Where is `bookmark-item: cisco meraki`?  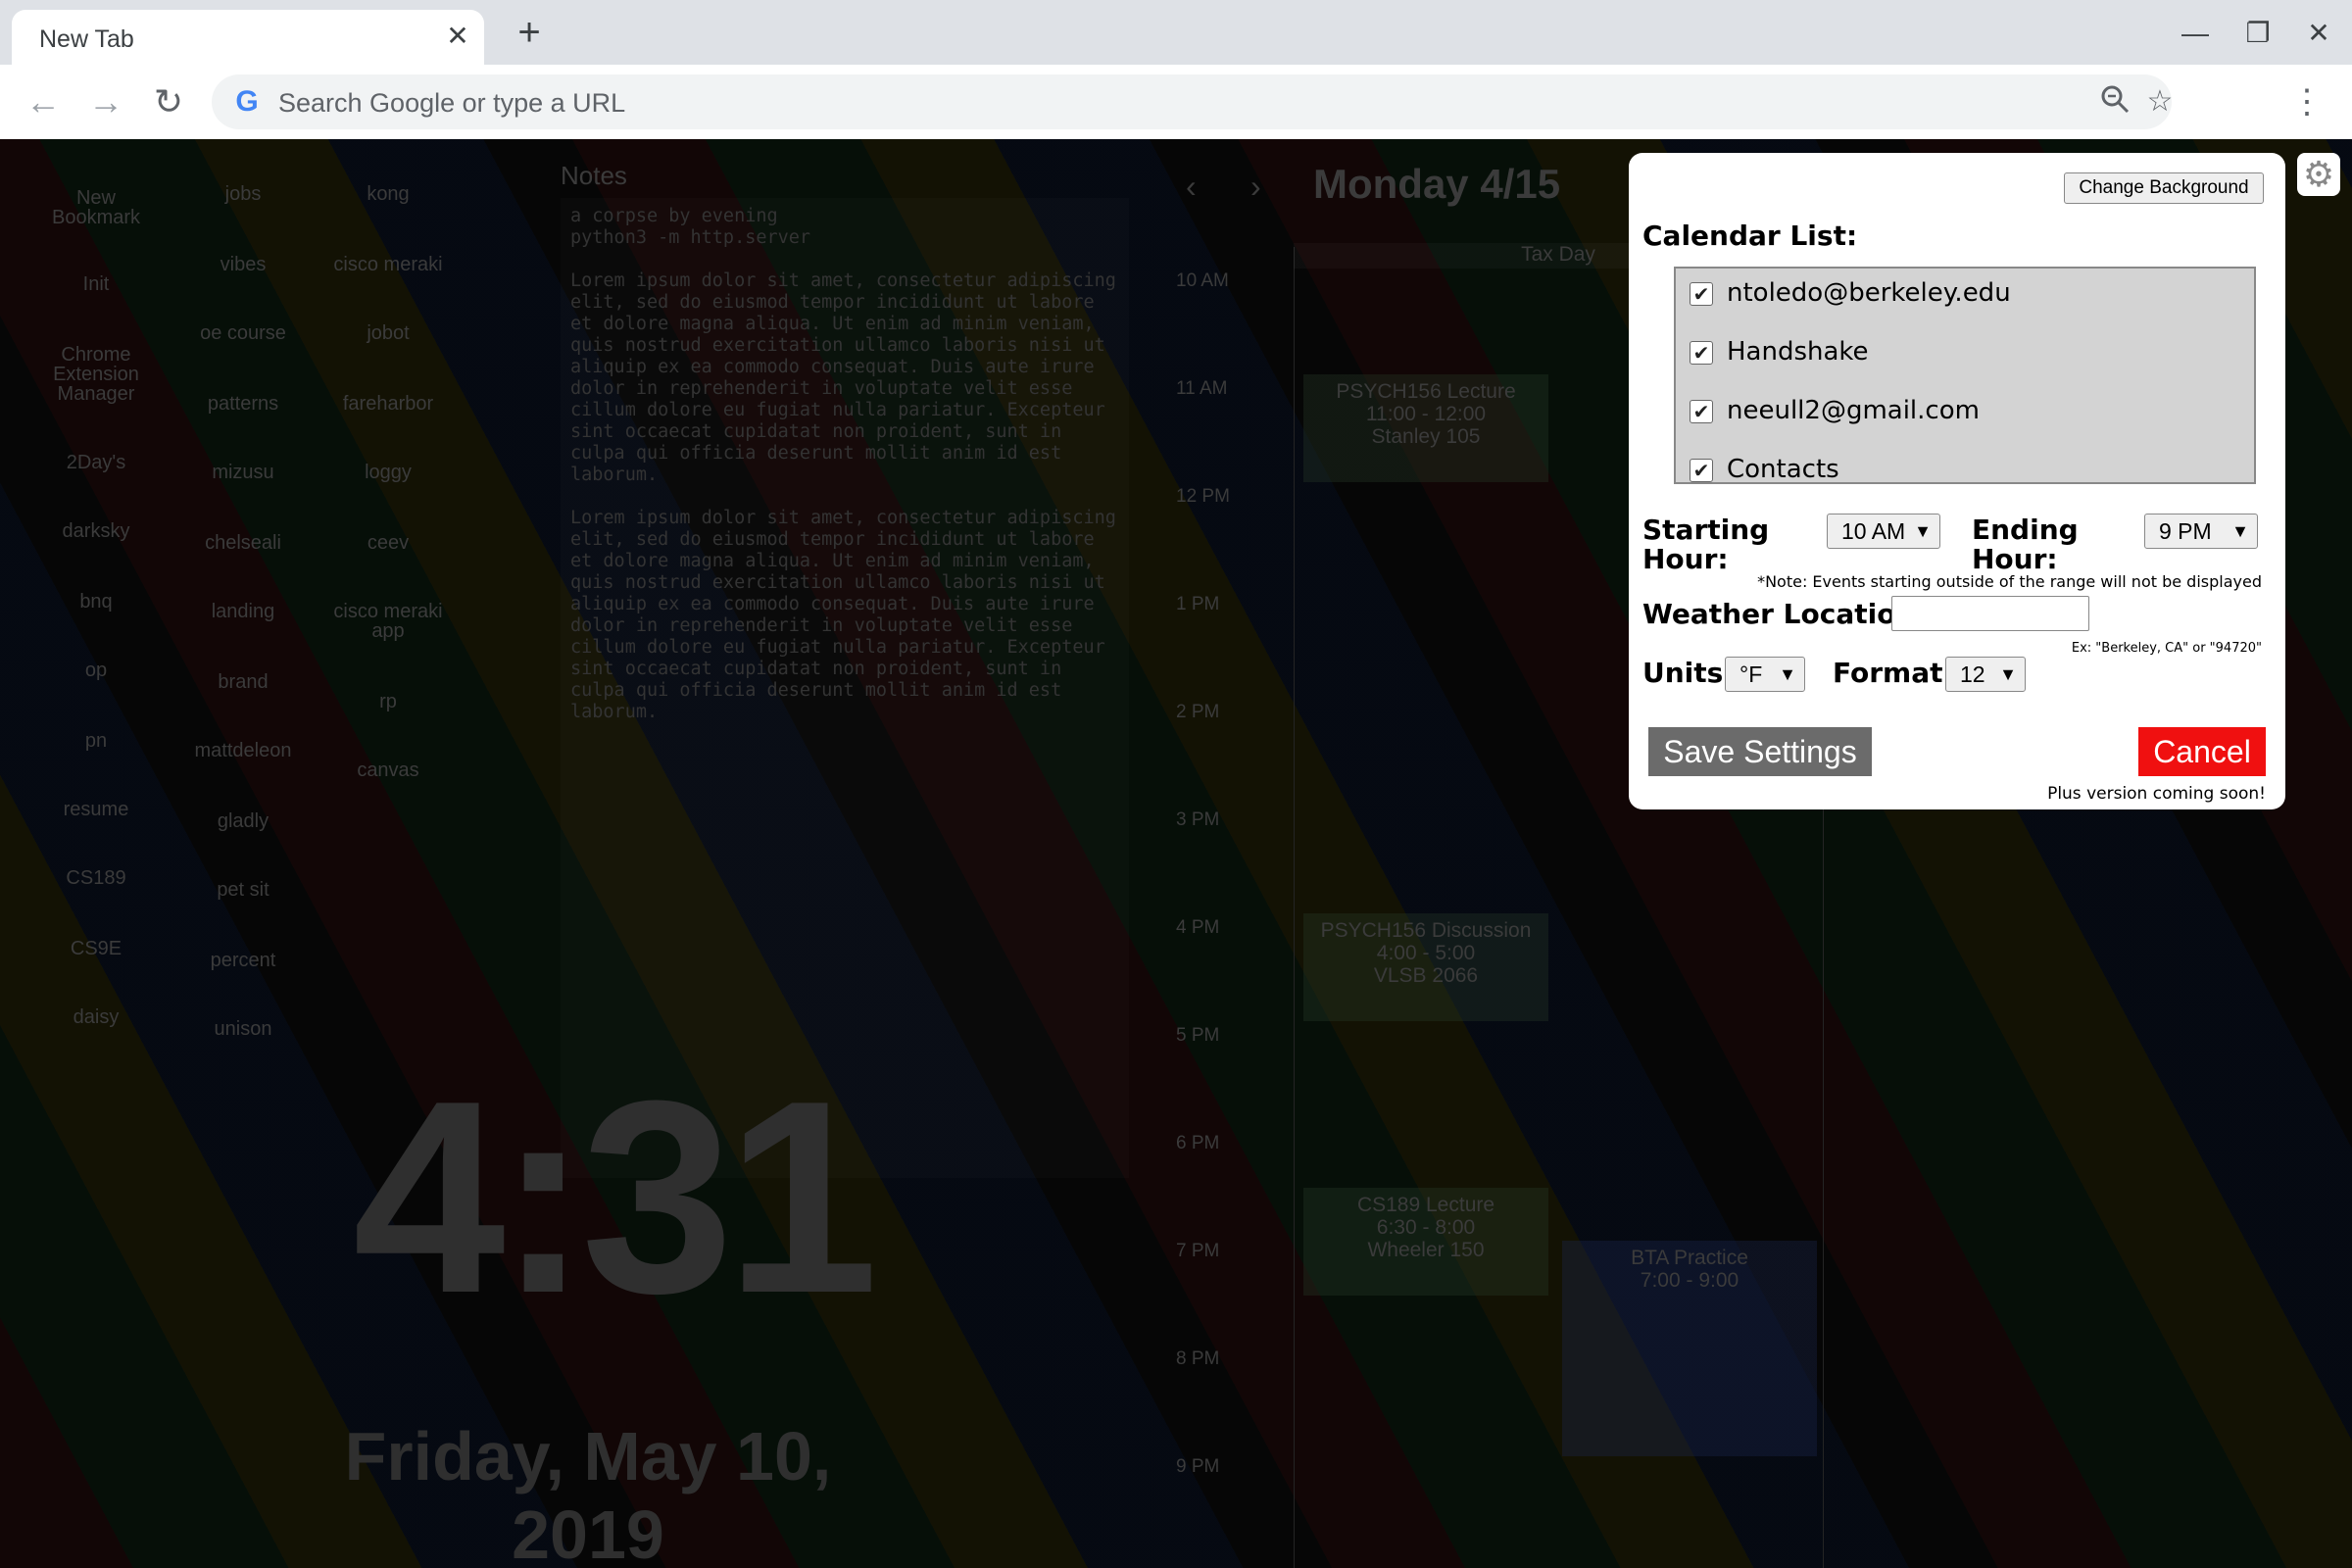
bookmark-item: cisco meraki is located at coordinates (388, 264).